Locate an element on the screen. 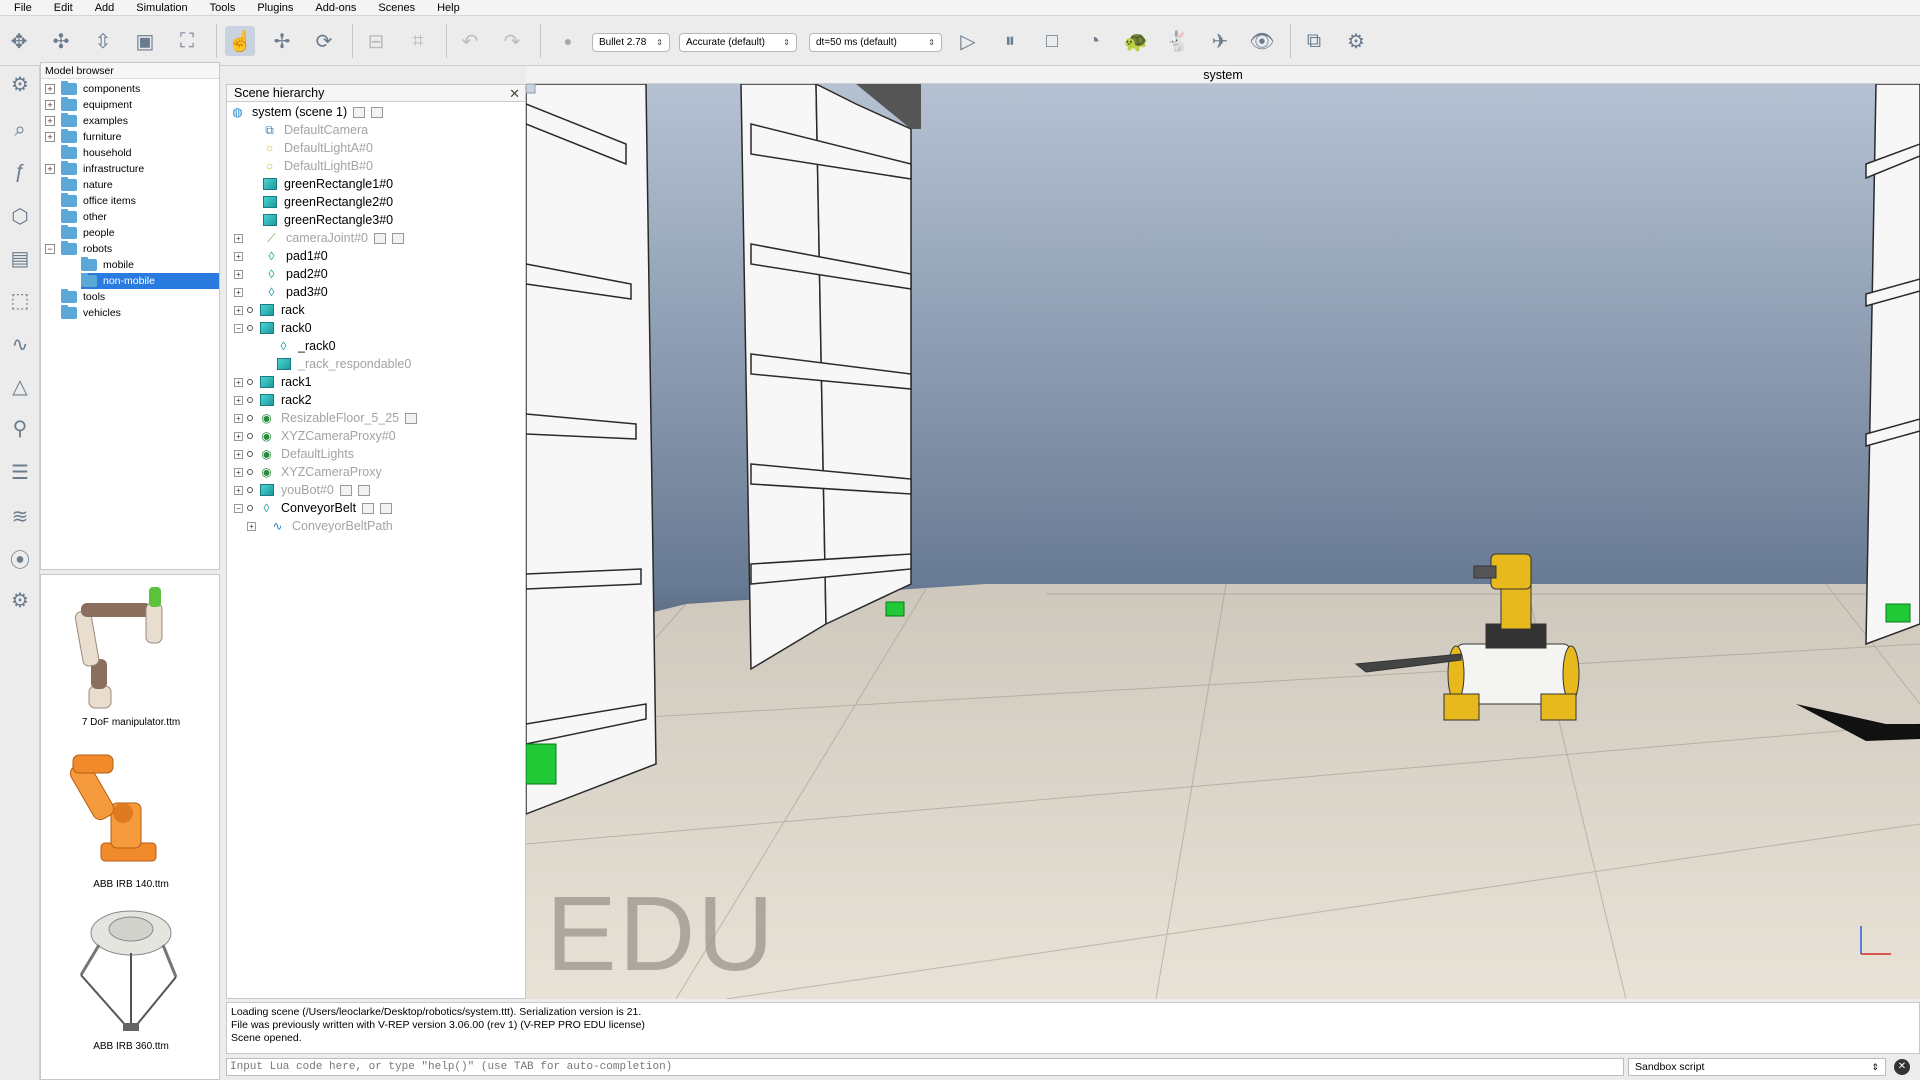 The width and height of the screenshot is (1920, 1080). page-selector-icon: ⚙ is located at coordinates (1356, 41).